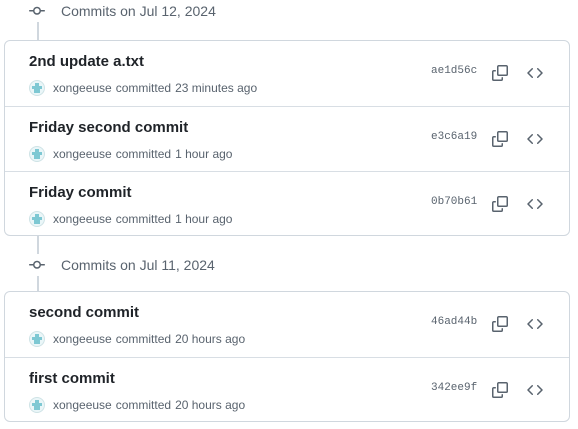 The width and height of the screenshot is (578, 429). Describe the element at coordinates (454, 137) in the screenshot. I see `commit-sha-link: e3c6a19` at that location.